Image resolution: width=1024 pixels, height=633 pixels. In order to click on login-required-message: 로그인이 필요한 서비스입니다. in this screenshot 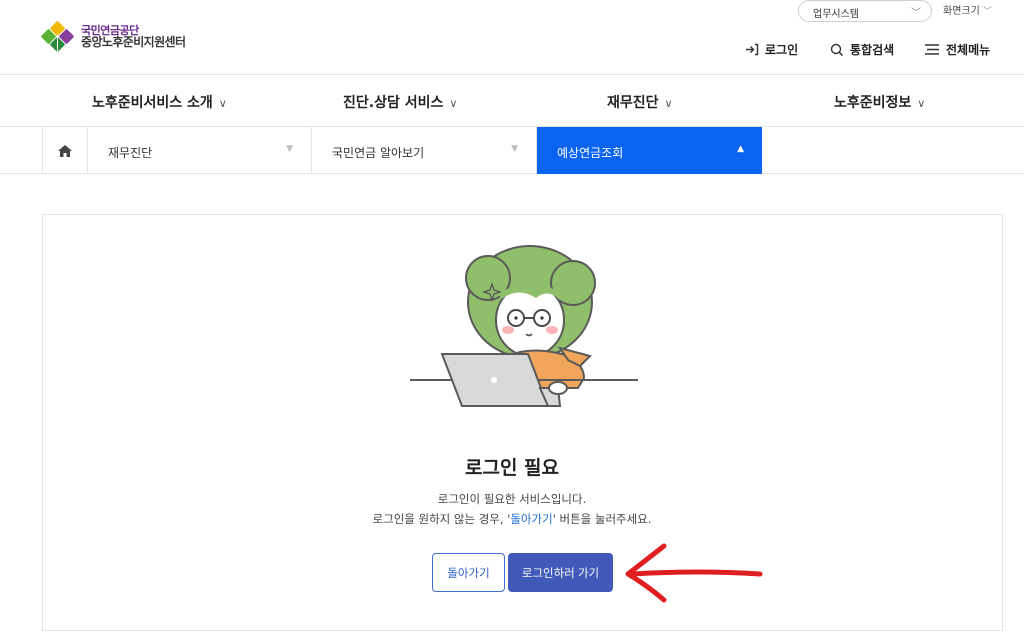, I will do `click(512, 499)`.